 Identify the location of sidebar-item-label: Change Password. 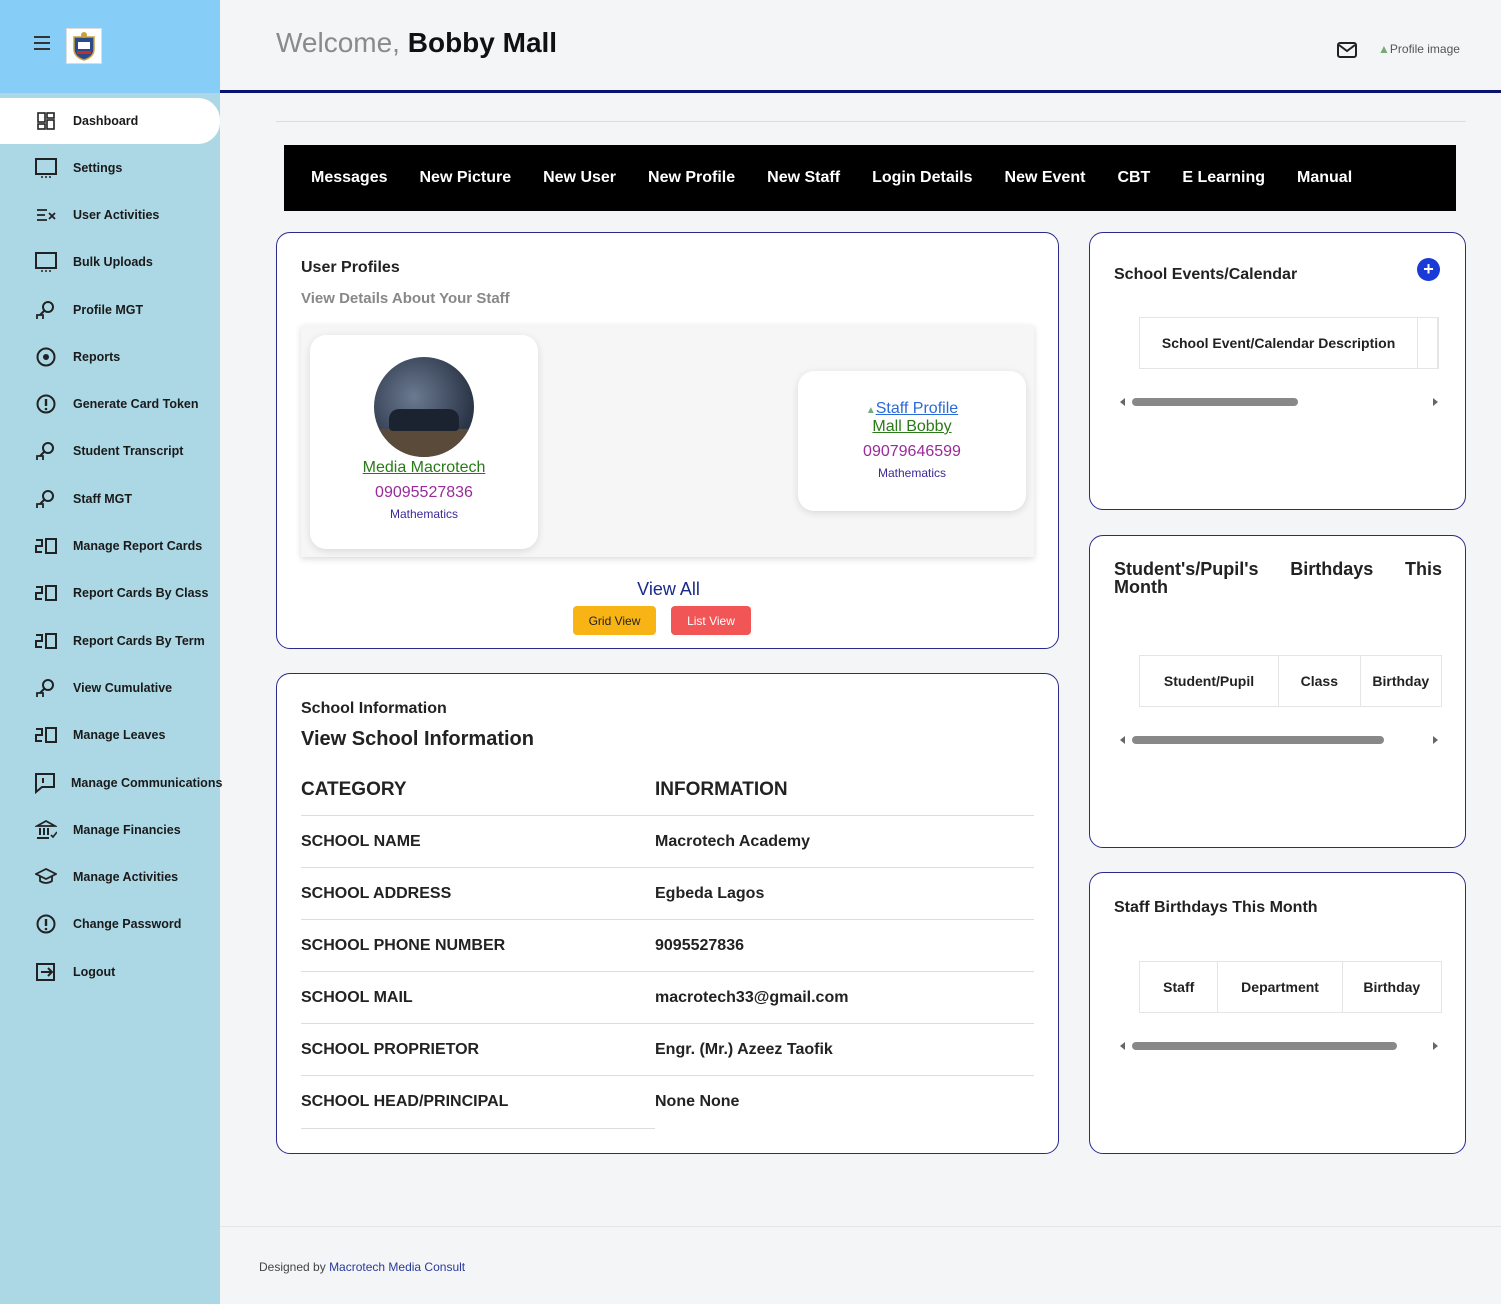
(127, 924).